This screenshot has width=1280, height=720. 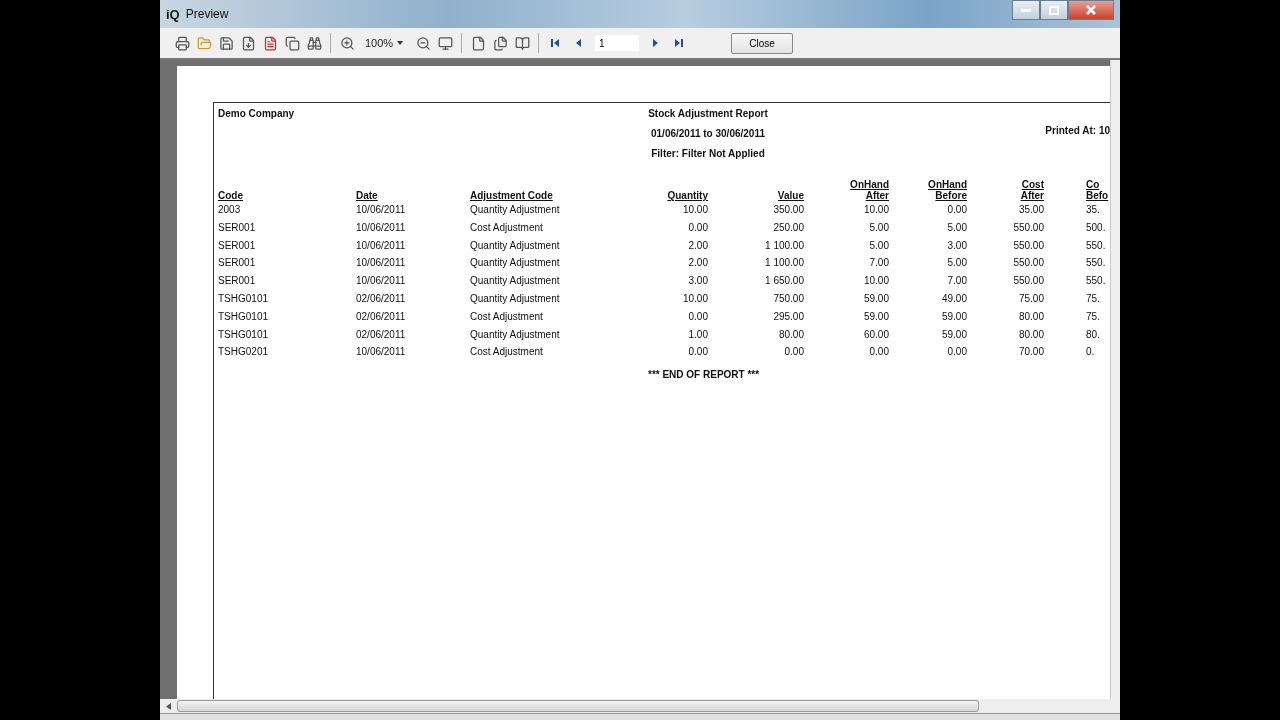 What do you see at coordinates (400, 43) in the screenshot?
I see `dropdown-caret-icon` at bounding box center [400, 43].